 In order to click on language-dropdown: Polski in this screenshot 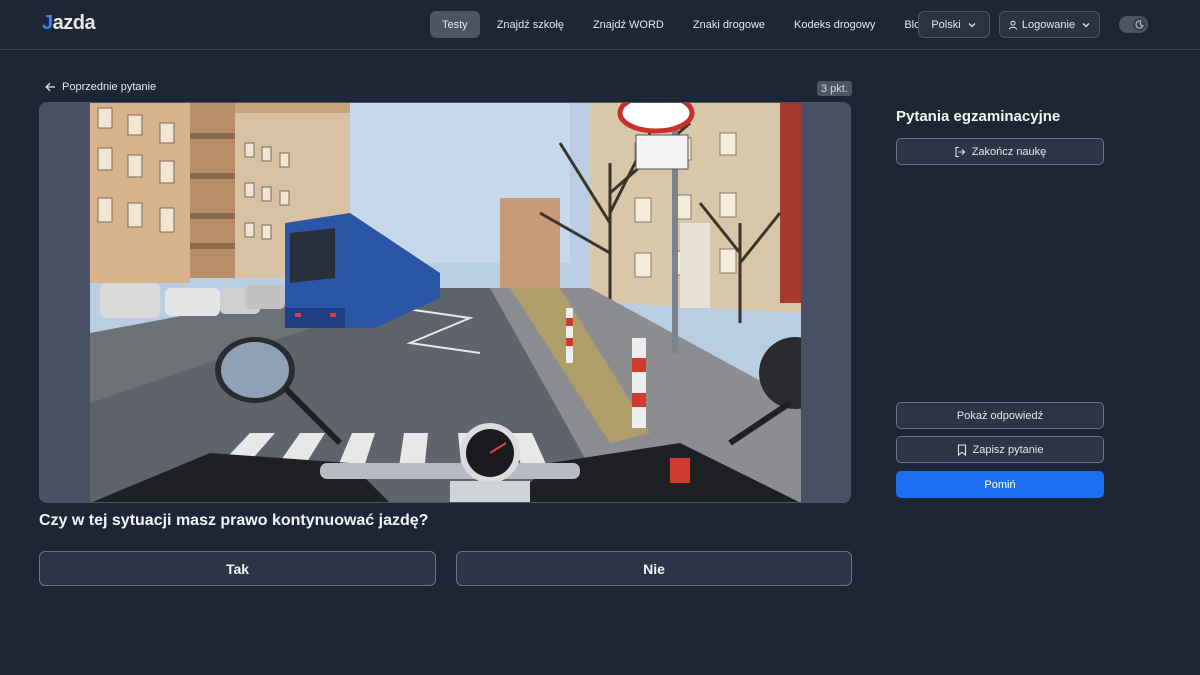, I will do `click(954, 24)`.